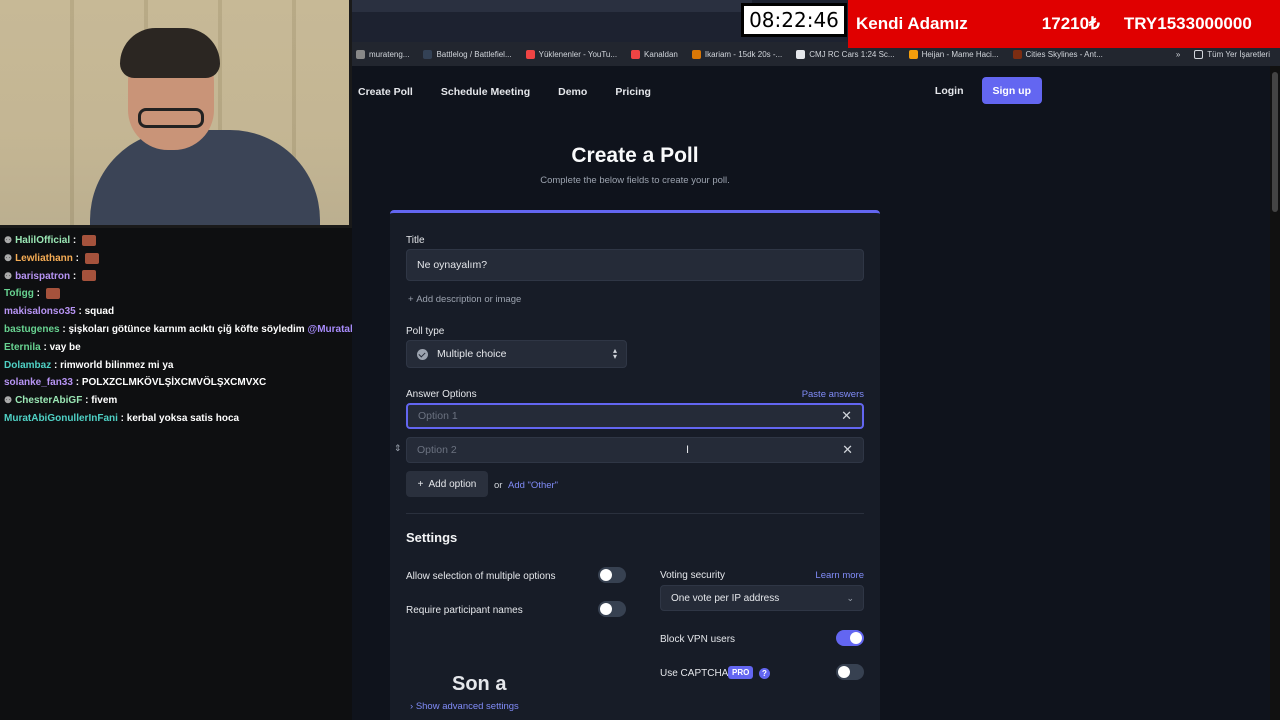 The image size is (1280, 720). Describe the element at coordinates (764, 673) in the screenshot. I see `help-icon: ?` at that location.